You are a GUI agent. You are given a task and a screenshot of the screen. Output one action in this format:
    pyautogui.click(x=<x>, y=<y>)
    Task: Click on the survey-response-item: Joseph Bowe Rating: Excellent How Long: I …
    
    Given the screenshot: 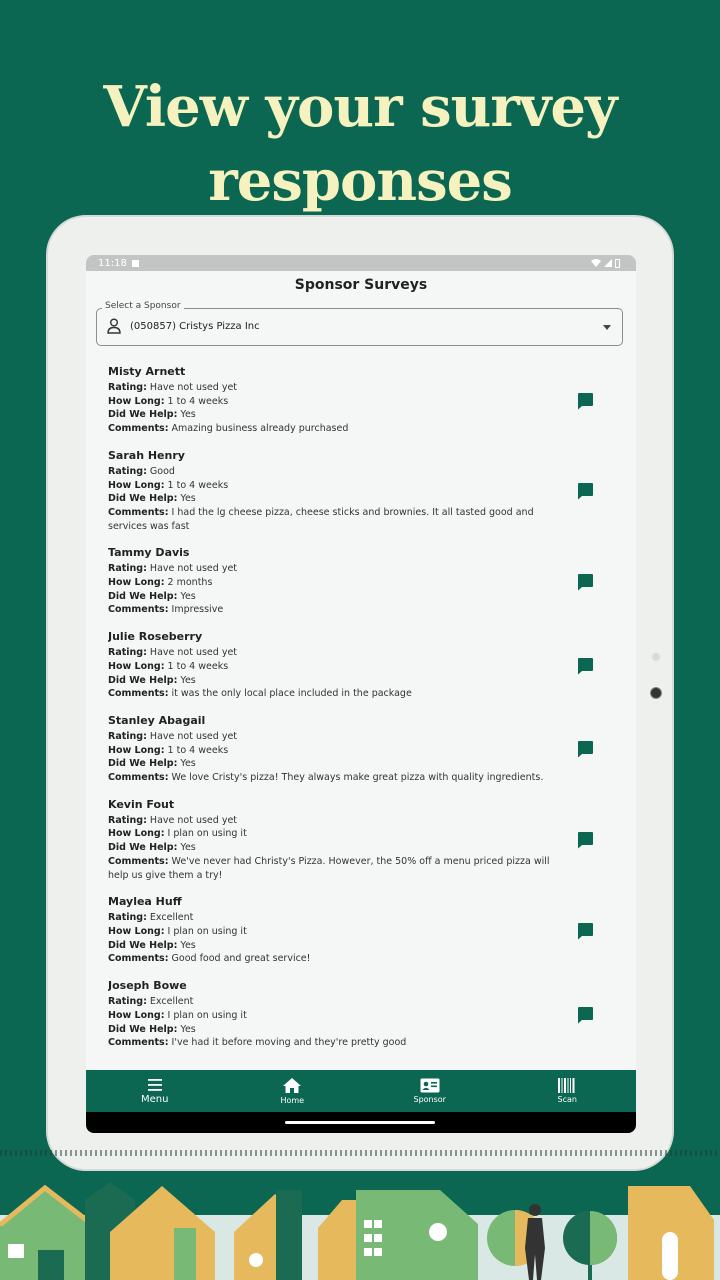 What is the action you would take?
    pyautogui.click(x=358, y=1014)
    